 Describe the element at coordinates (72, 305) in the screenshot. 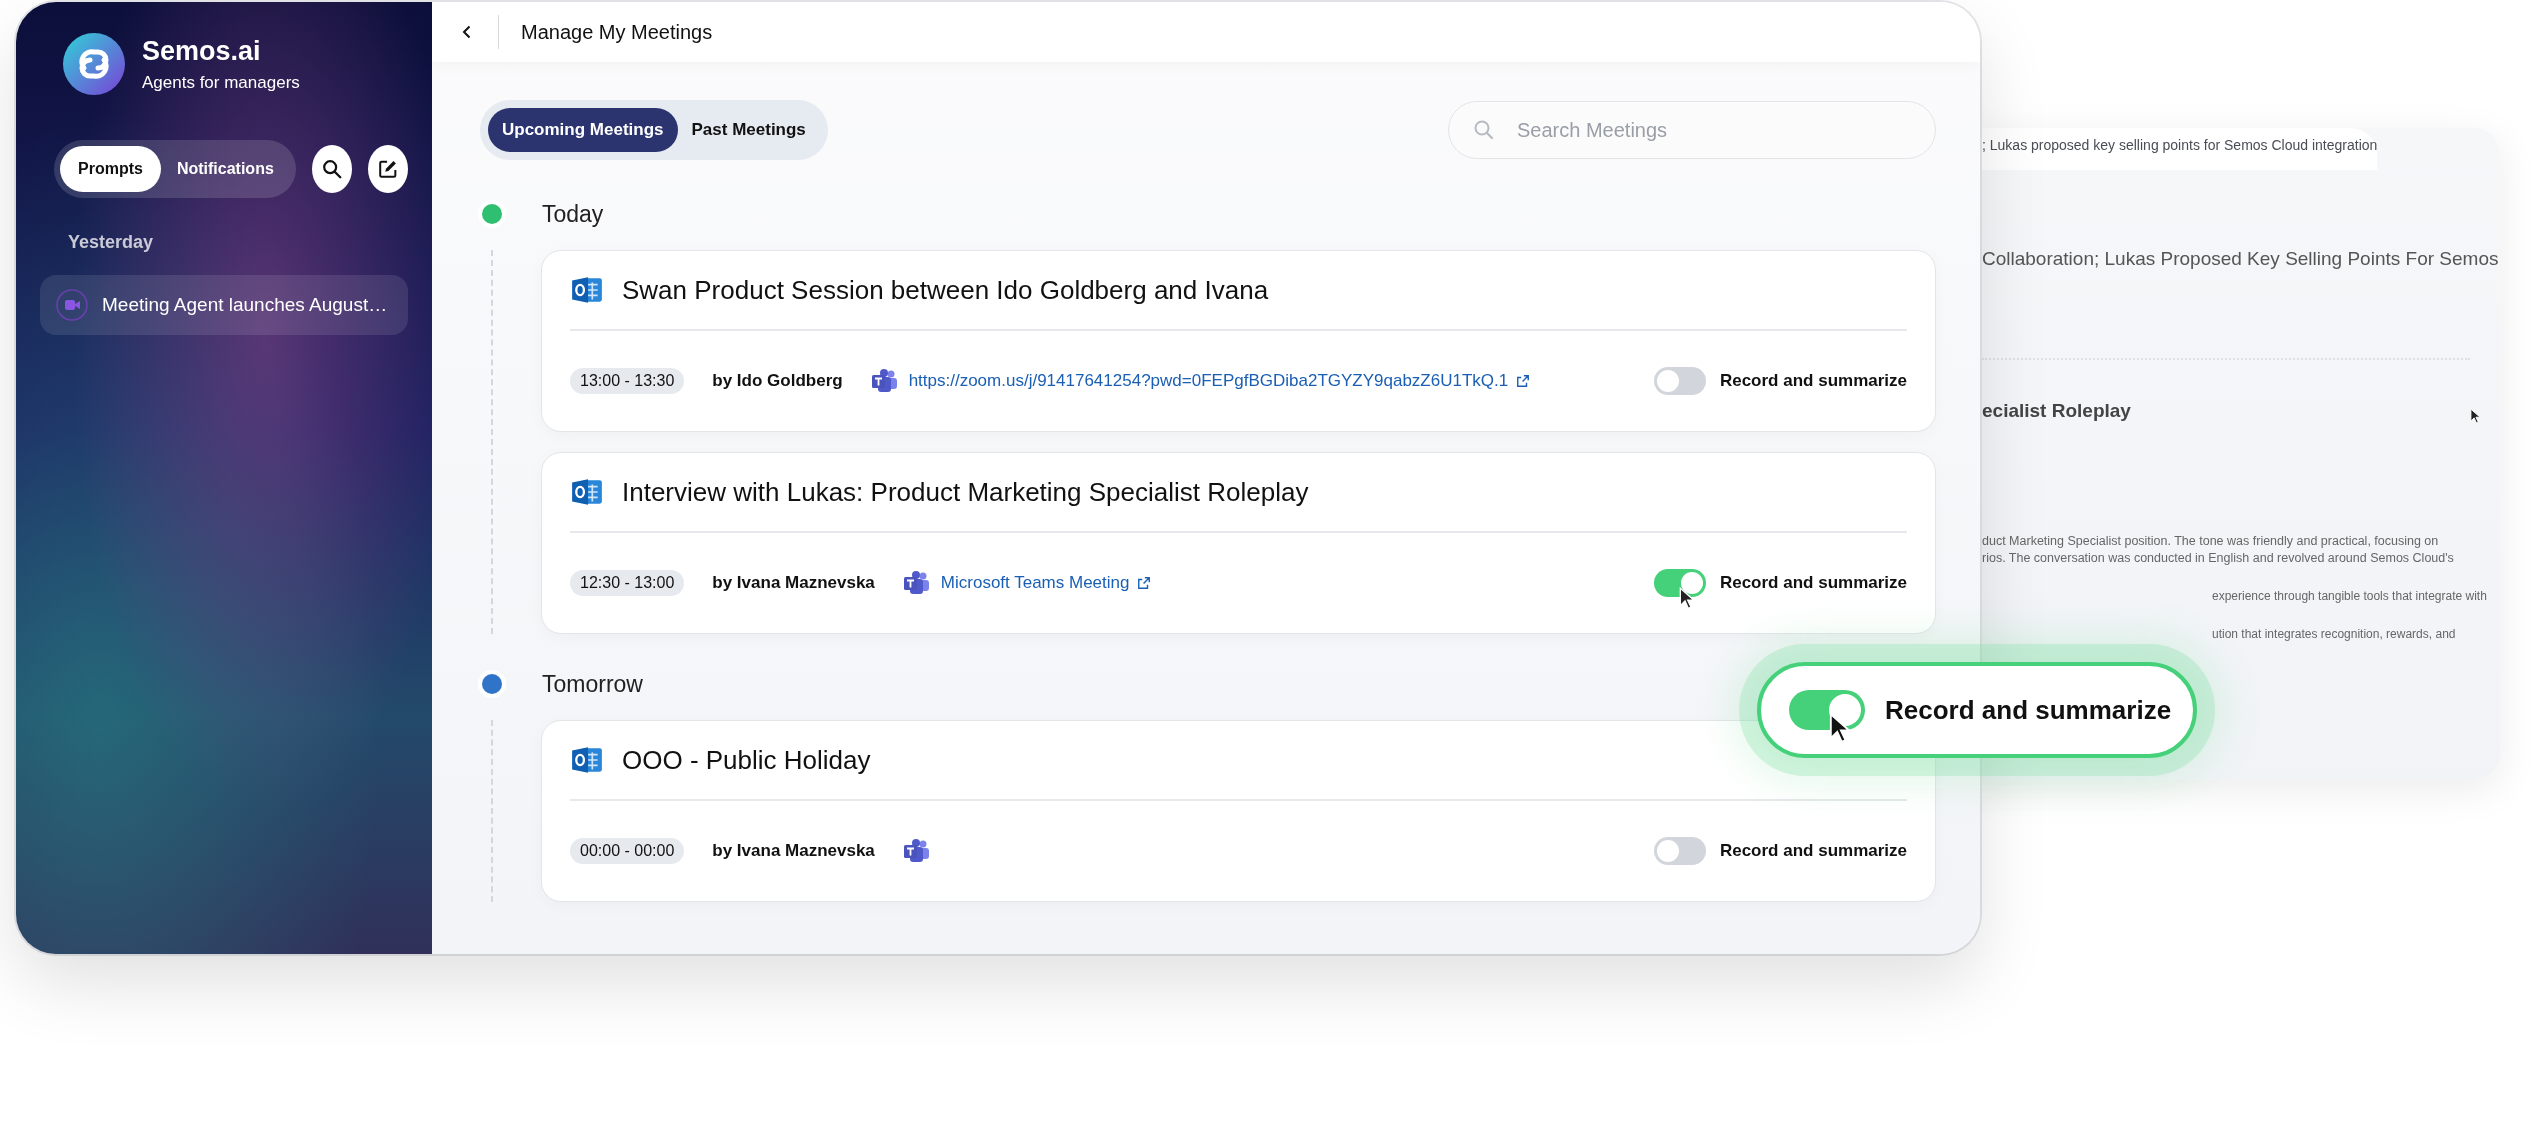

I see `video-camera-icon` at that location.